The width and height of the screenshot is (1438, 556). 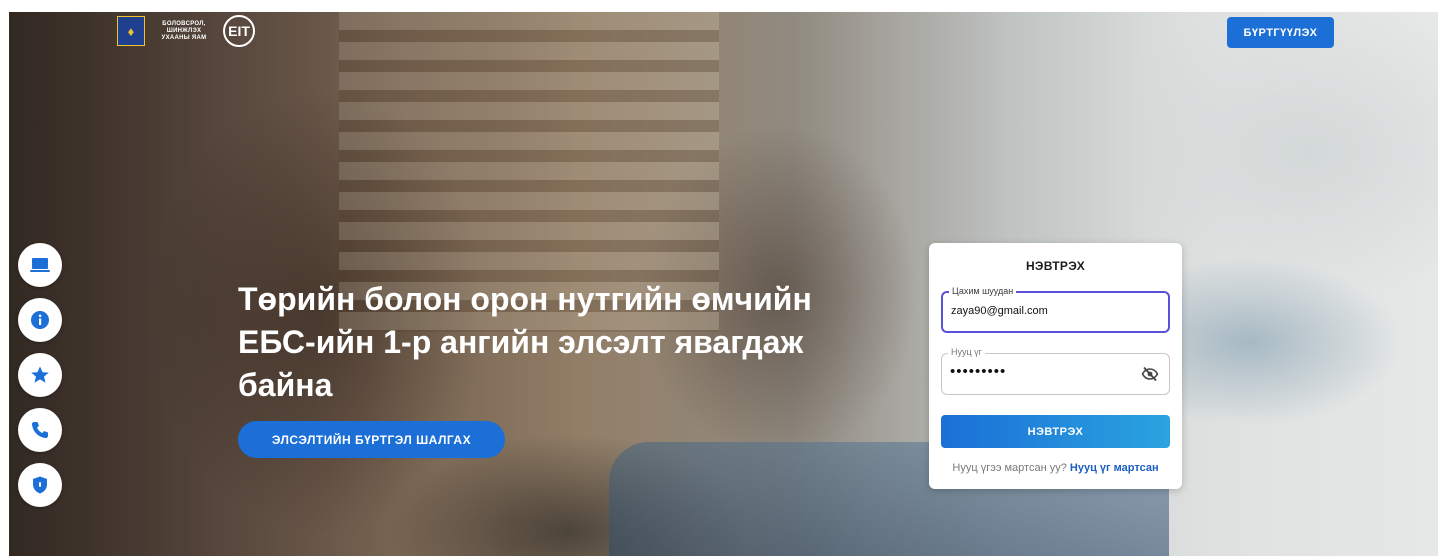 I want to click on side-btn-phone, so click(x=40, y=430).